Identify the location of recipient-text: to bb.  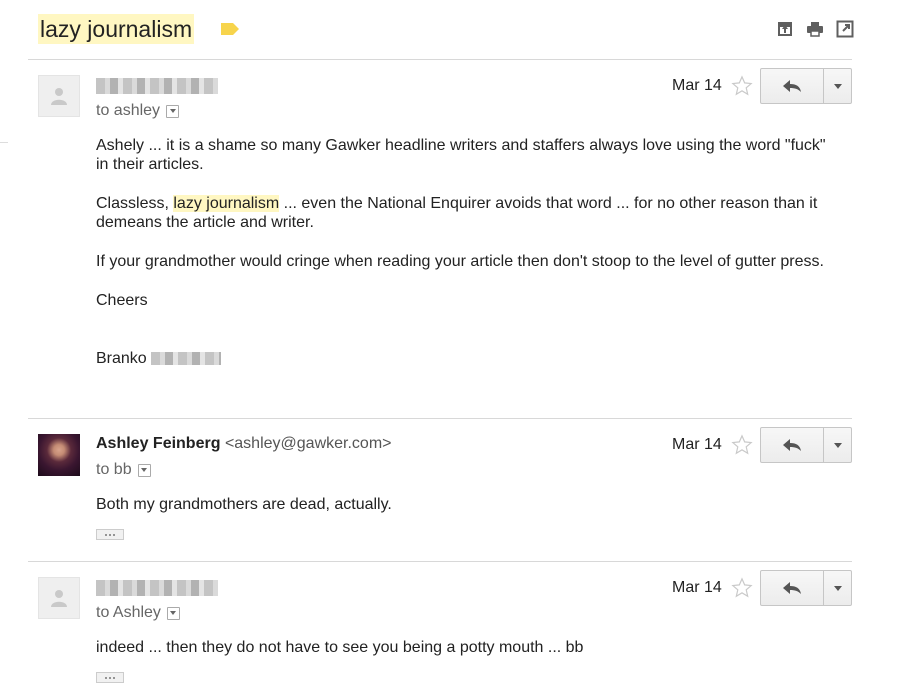
(114, 469).